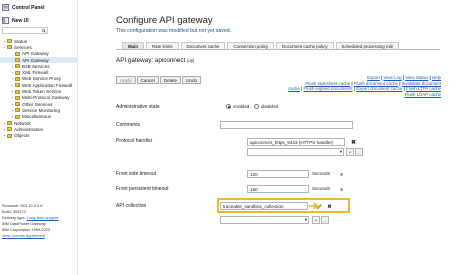  I want to click on control-panel-label: Control Panel, so click(28, 7).